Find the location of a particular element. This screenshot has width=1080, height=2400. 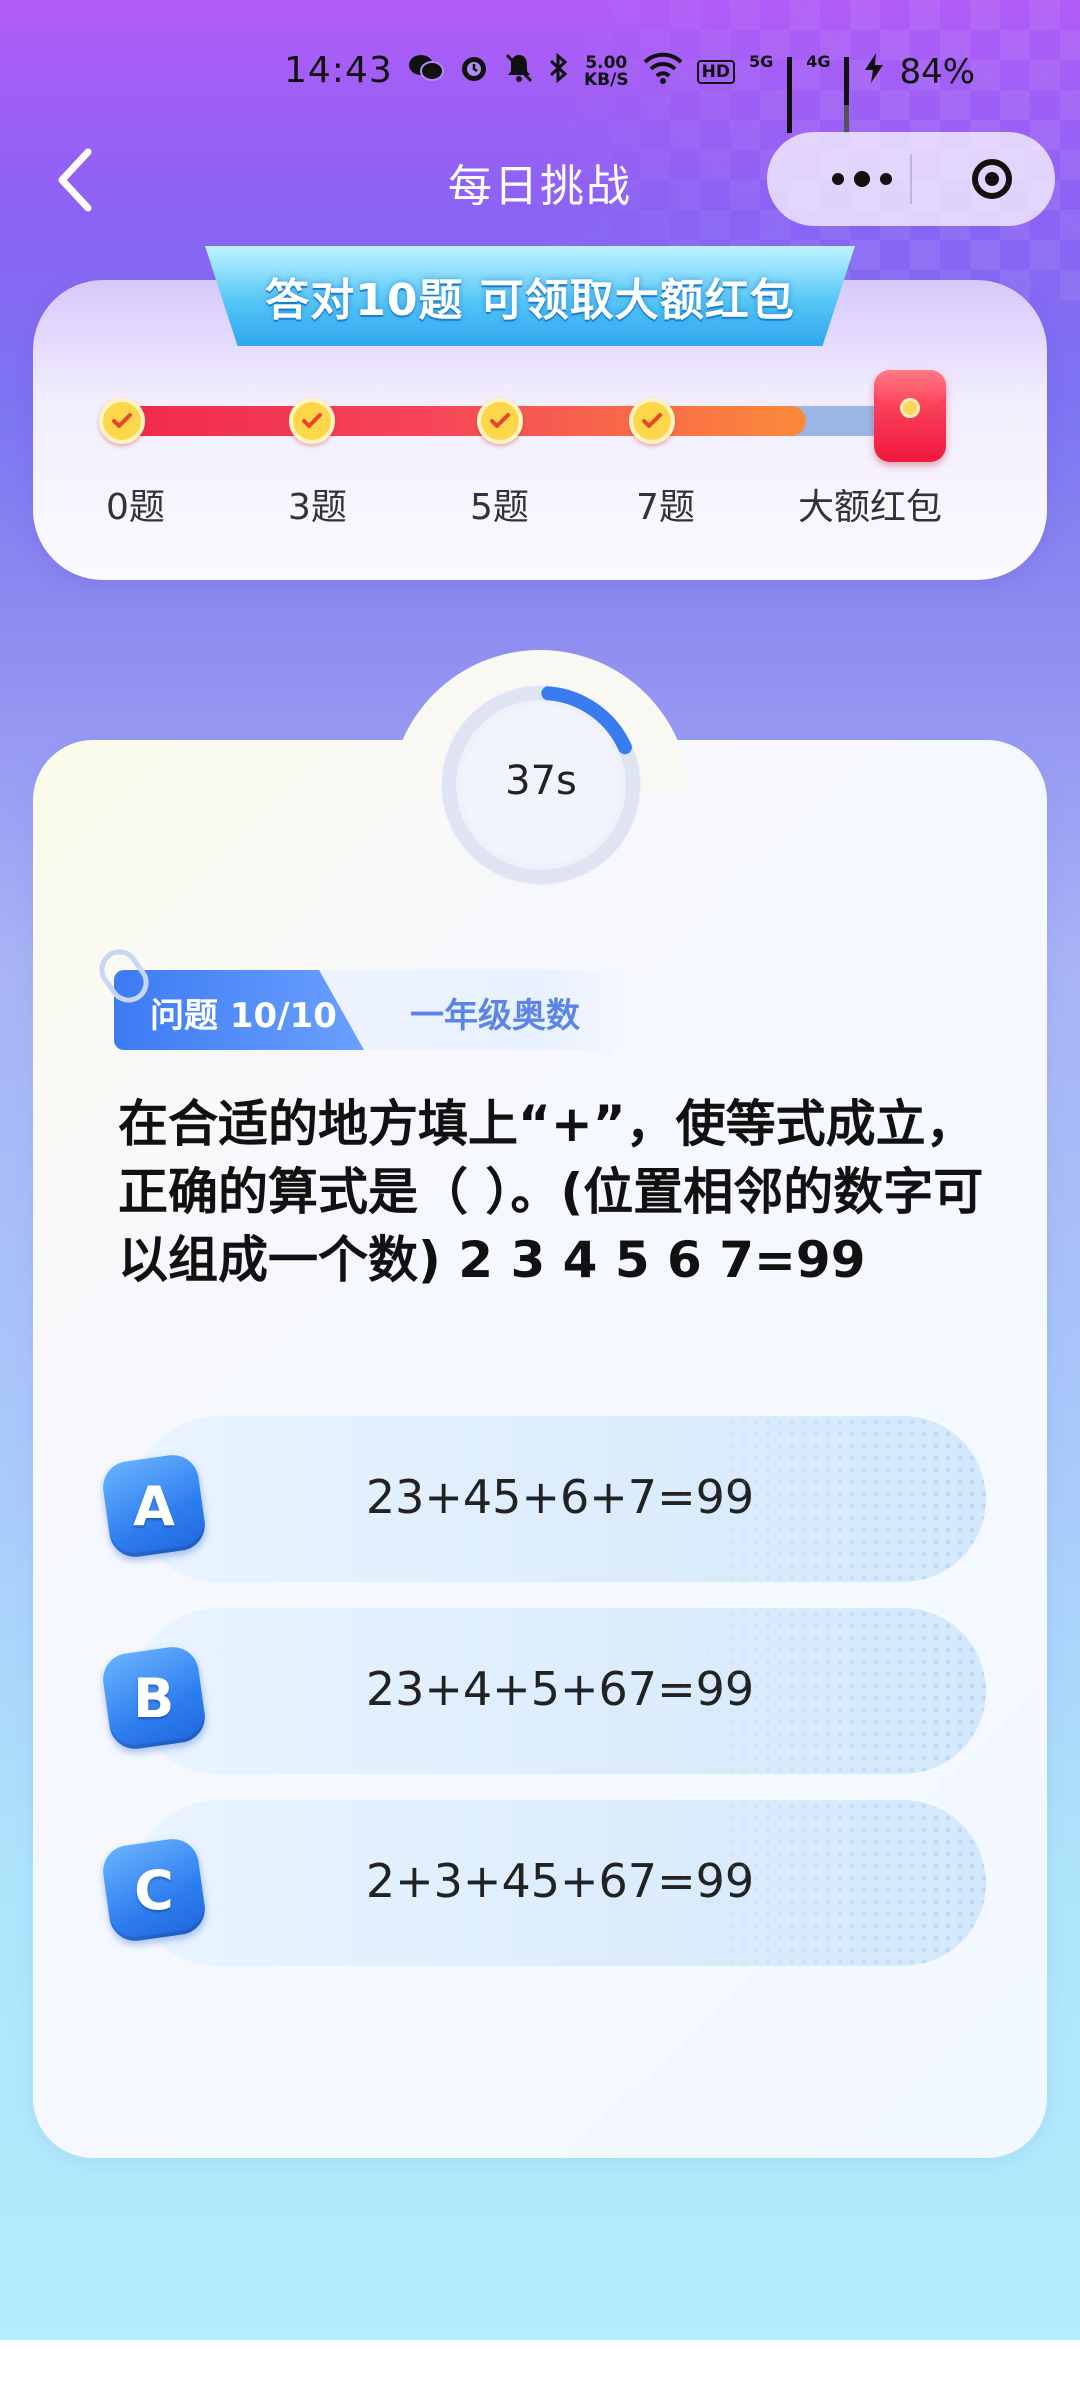

answer-option-b: 23+4+5+67=99 is located at coordinates (560, 1691).